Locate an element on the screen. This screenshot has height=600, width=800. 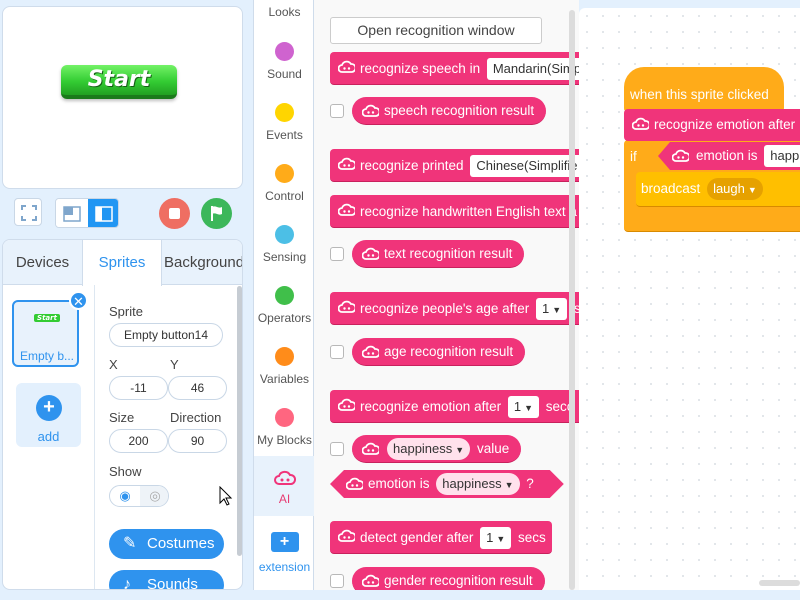
script-broadcast-block: broadcast laugh ▼ is located at coordinates (718, 189).